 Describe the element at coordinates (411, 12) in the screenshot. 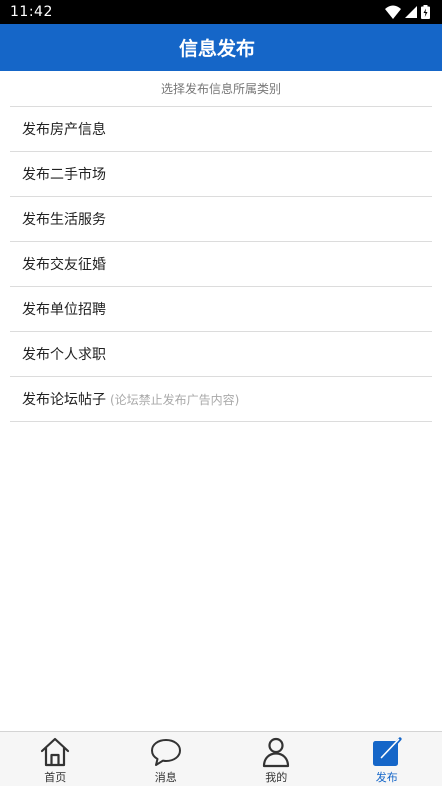

I see `signal-icon` at that location.